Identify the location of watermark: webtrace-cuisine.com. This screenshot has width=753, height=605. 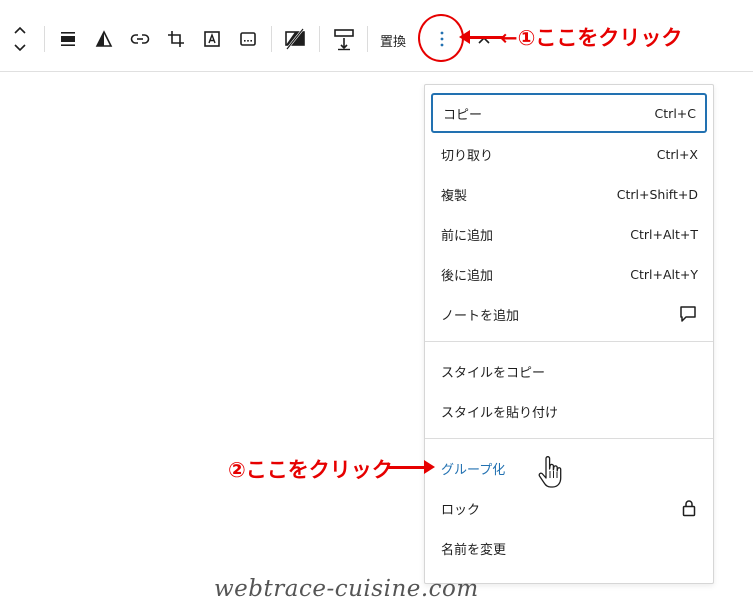
(346, 589).